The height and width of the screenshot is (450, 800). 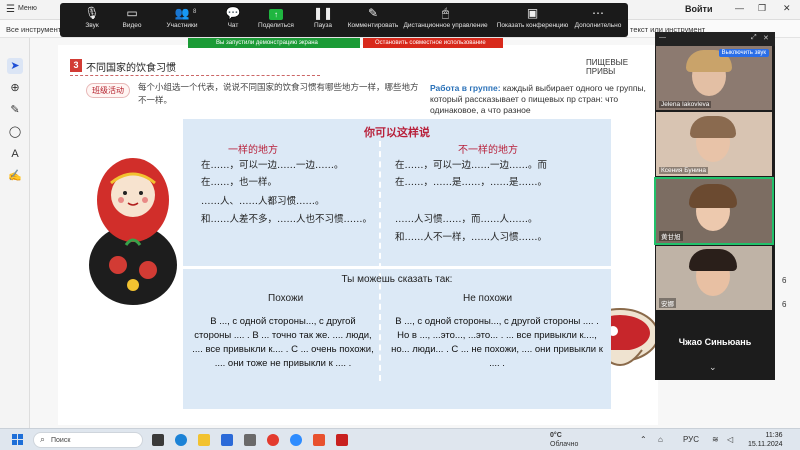 What do you see at coordinates (76, 65) in the screenshot?
I see `section-number: 3` at bounding box center [76, 65].